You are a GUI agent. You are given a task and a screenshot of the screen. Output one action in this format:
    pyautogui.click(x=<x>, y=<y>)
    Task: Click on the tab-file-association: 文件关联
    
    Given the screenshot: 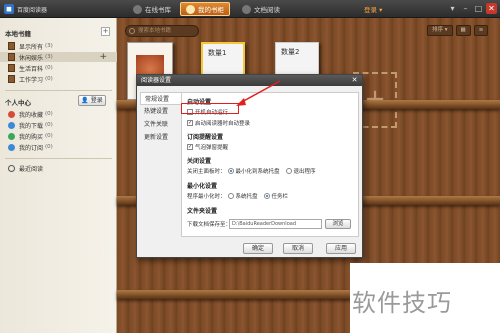 What is the action you would take?
    pyautogui.click(x=160, y=124)
    